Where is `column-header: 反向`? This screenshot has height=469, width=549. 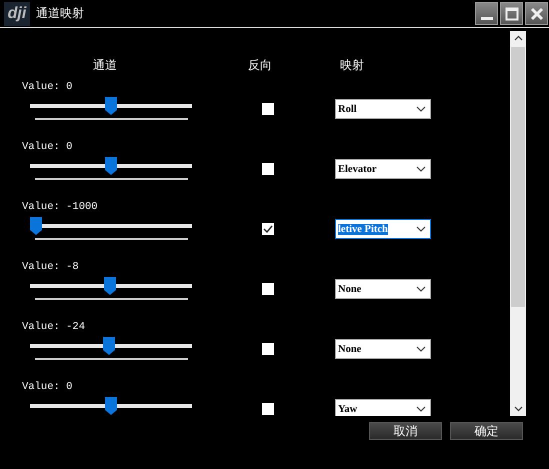 column-header: 反向 is located at coordinates (260, 65).